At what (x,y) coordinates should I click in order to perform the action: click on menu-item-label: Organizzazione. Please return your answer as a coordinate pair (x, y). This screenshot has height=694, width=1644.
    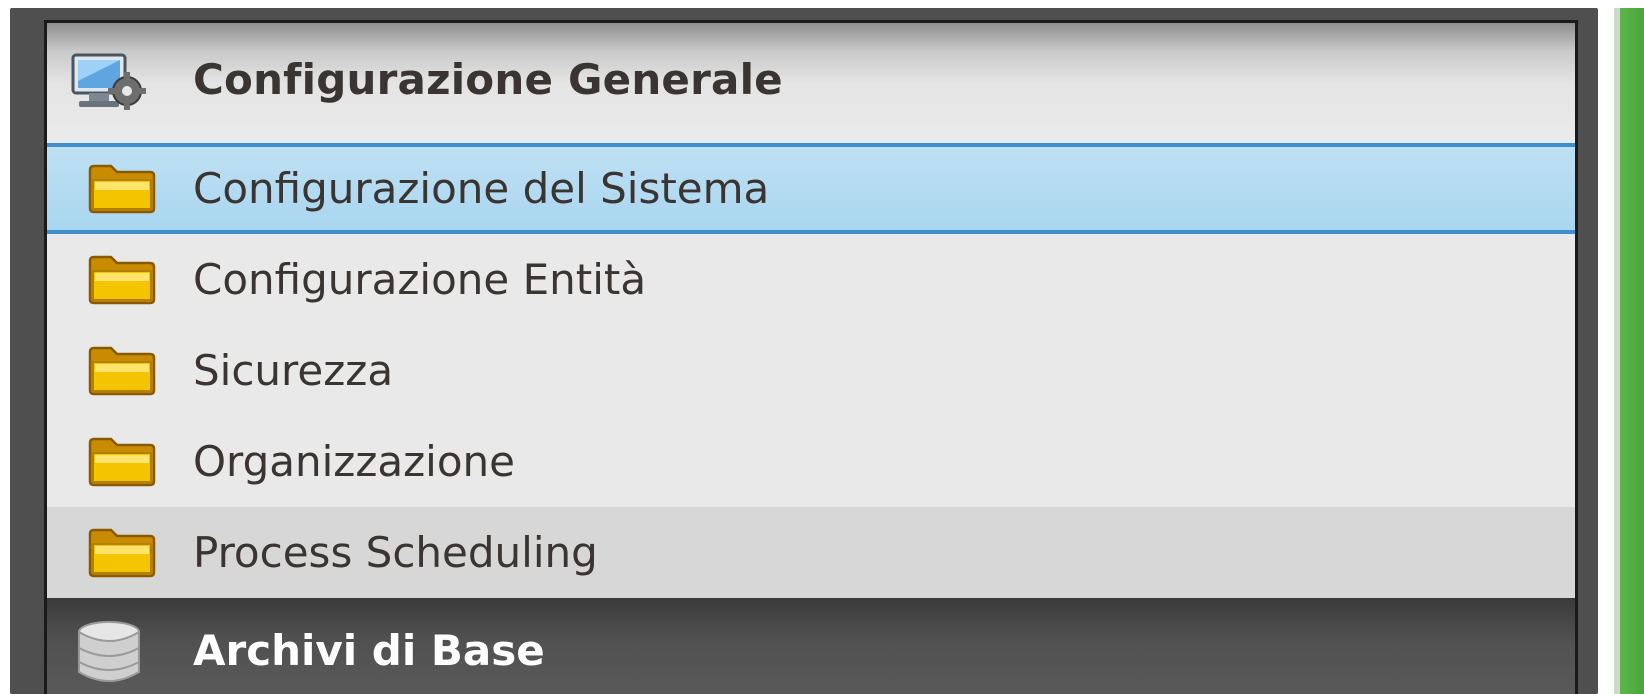
    Looking at the image, I should click on (354, 461).